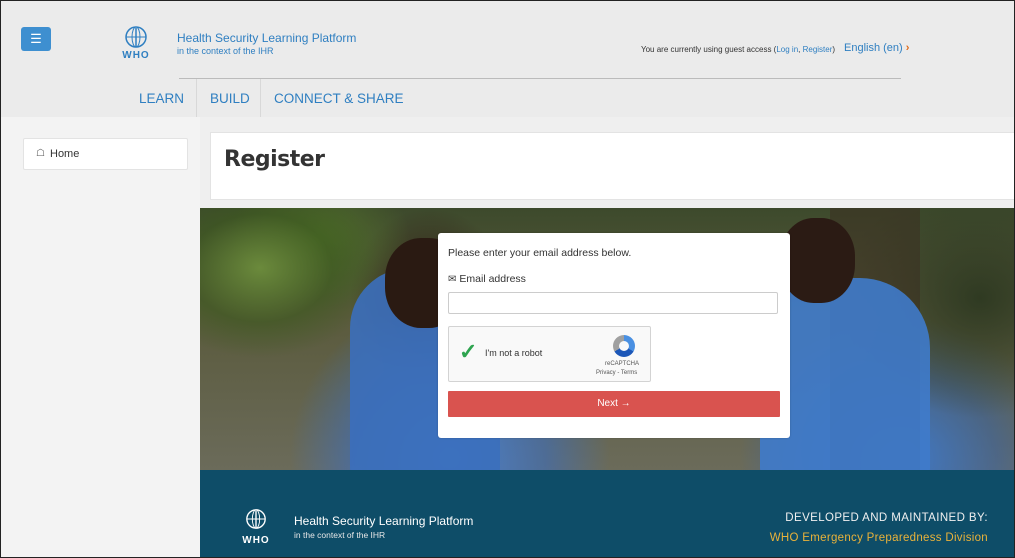 The height and width of the screenshot is (558, 1015). What do you see at coordinates (616, 373) in the screenshot?
I see `captcha-privacy-terms: Privacy - Terms` at bounding box center [616, 373].